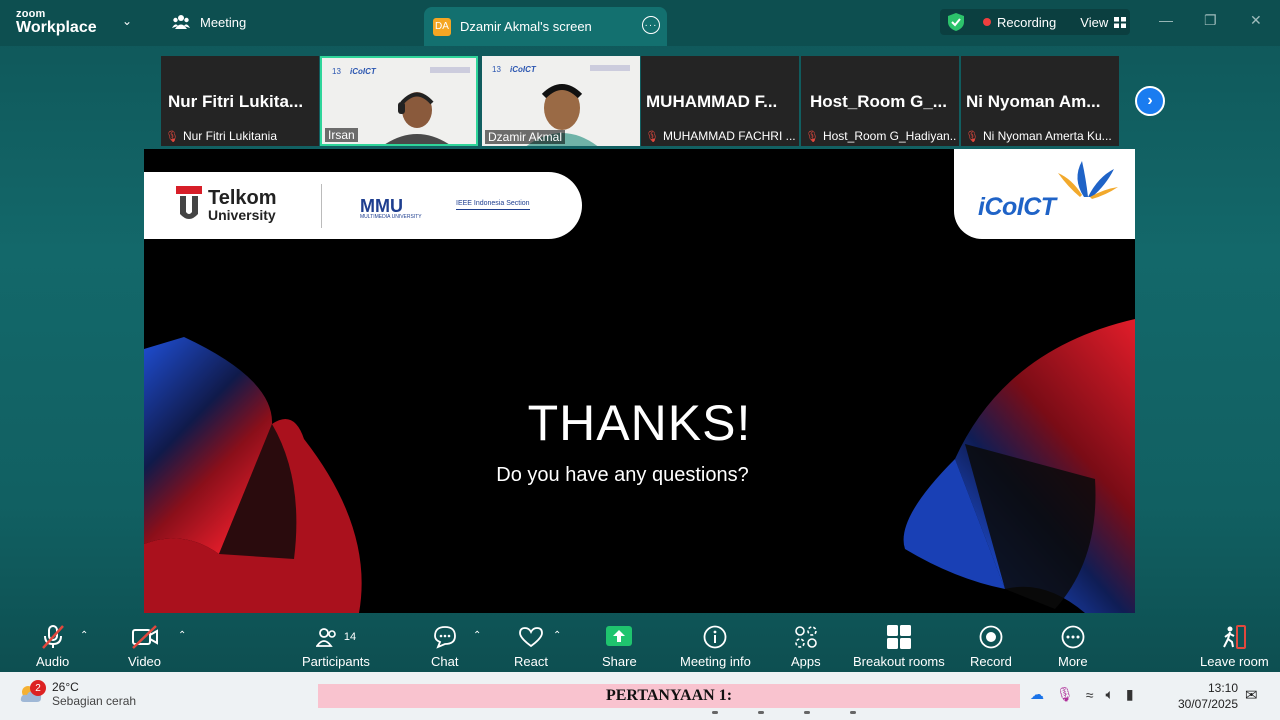 Image resolution: width=1280 pixels, height=720 pixels. Describe the element at coordinates (38, 688) in the screenshot. I see `notification-badge: 2` at that location.